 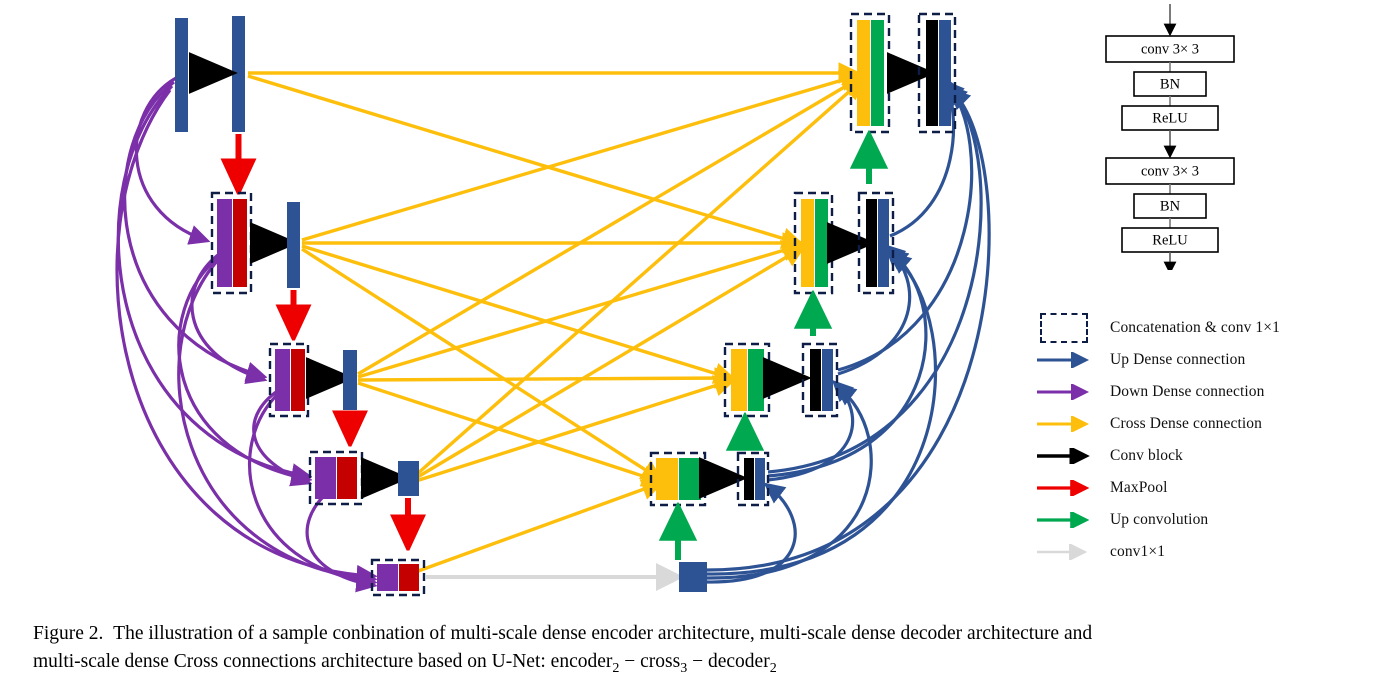 I want to click on conv-block-arrow-icon, so click(x=1063, y=456).